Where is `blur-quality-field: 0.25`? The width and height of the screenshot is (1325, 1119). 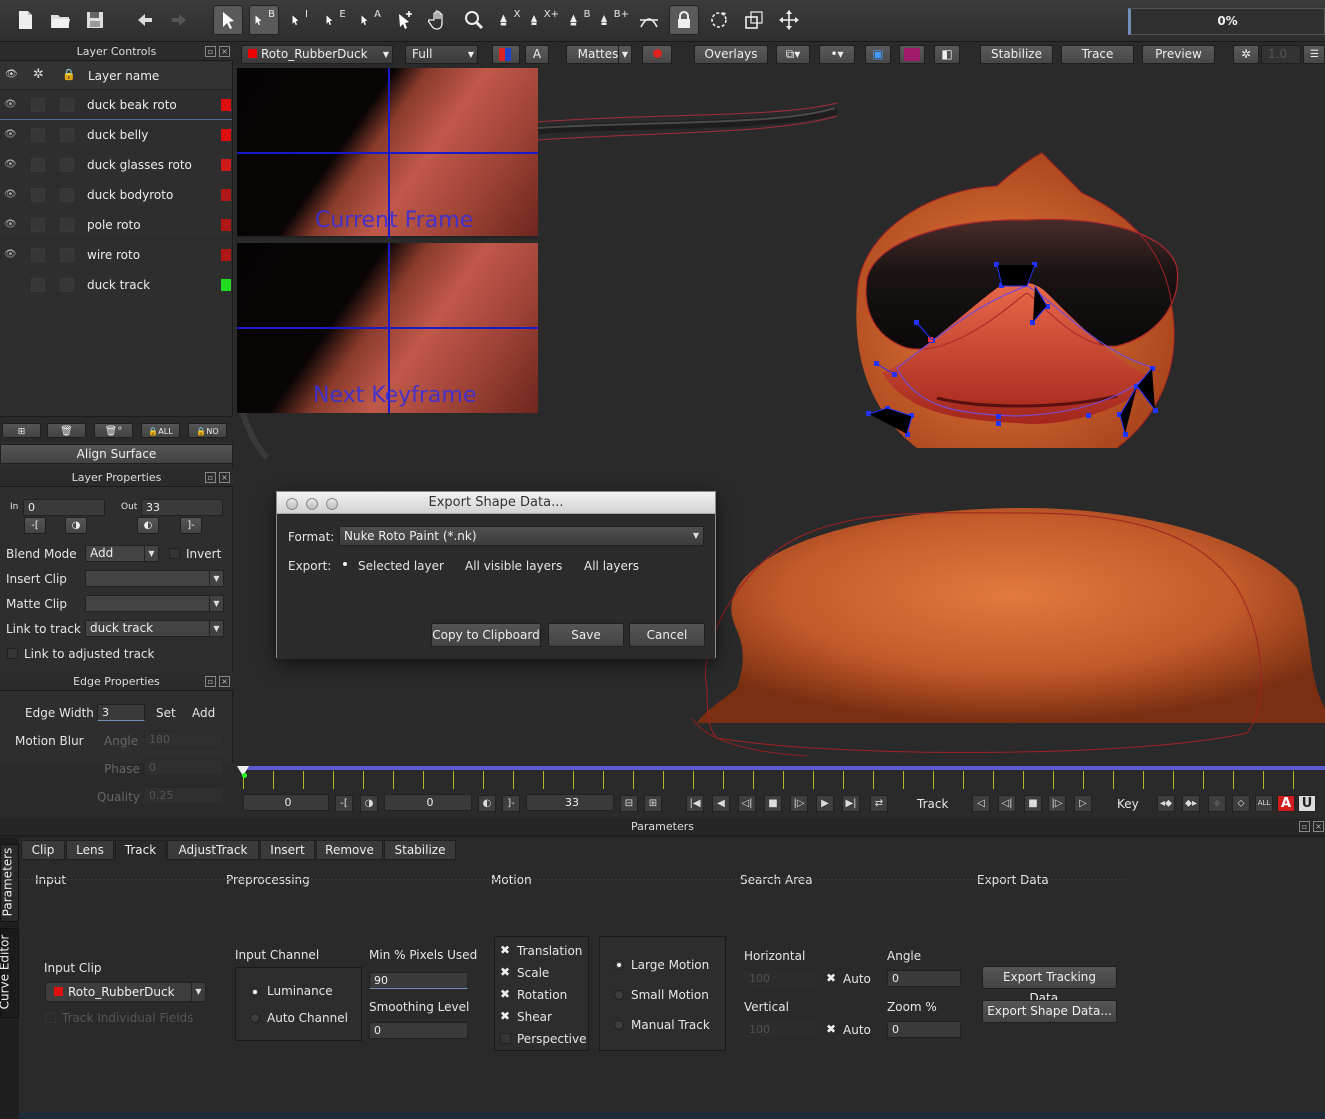
blur-quality-field: 0.25 is located at coordinates (184, 795).